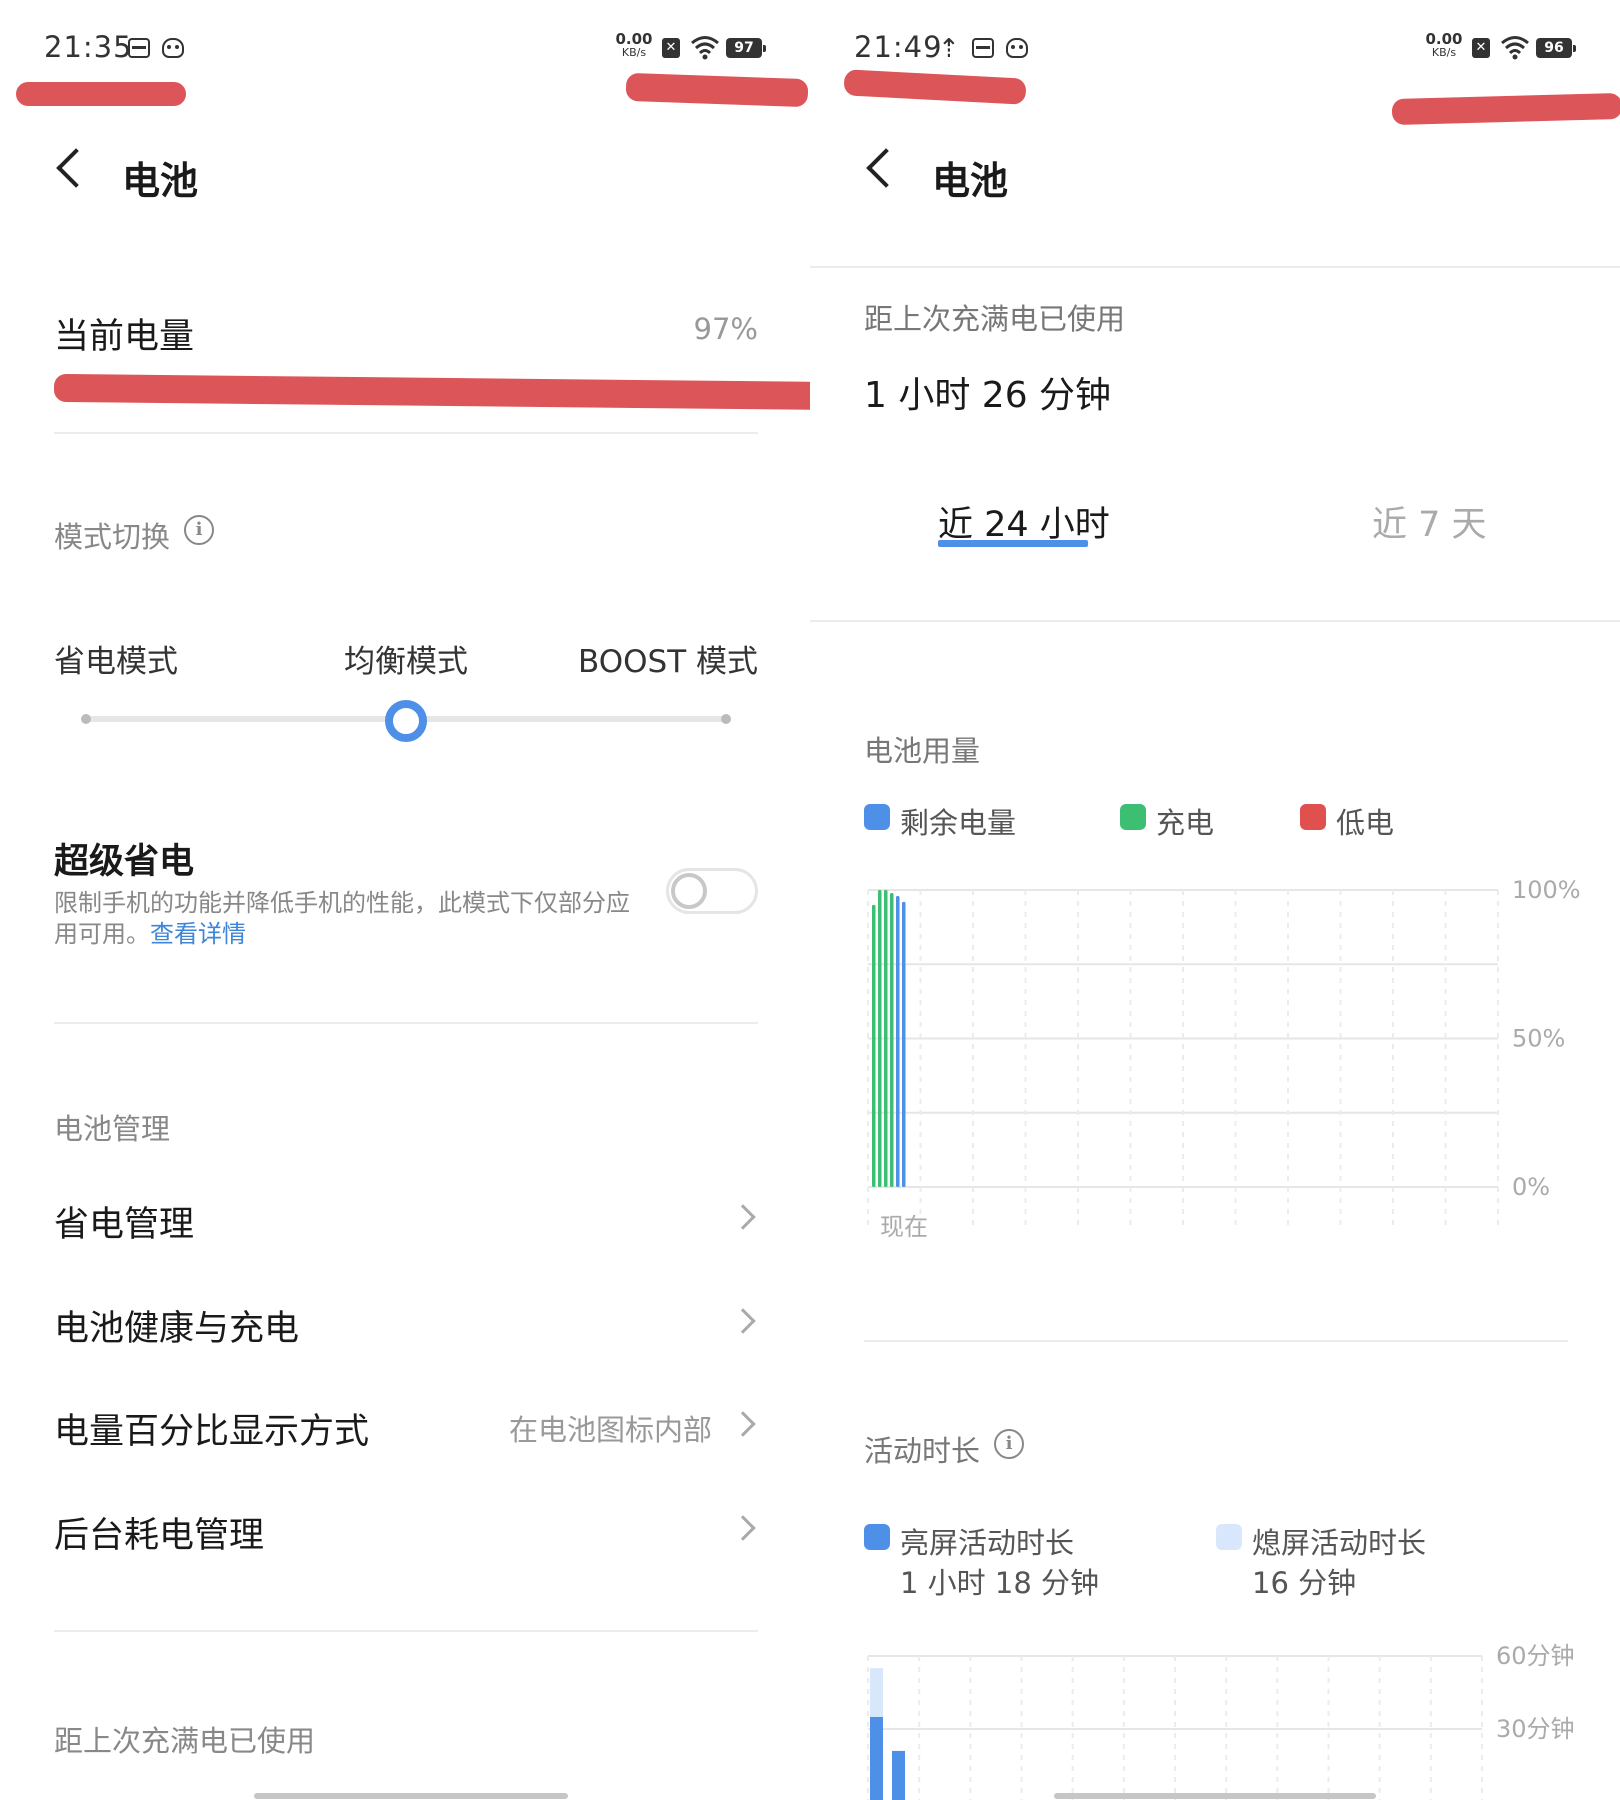 The width and height of the screenshot is (1620, 1800). Describe the element at coordinates (1304, 1583) in the screenshot. I see `legend-value: 16 分钟` at that location.